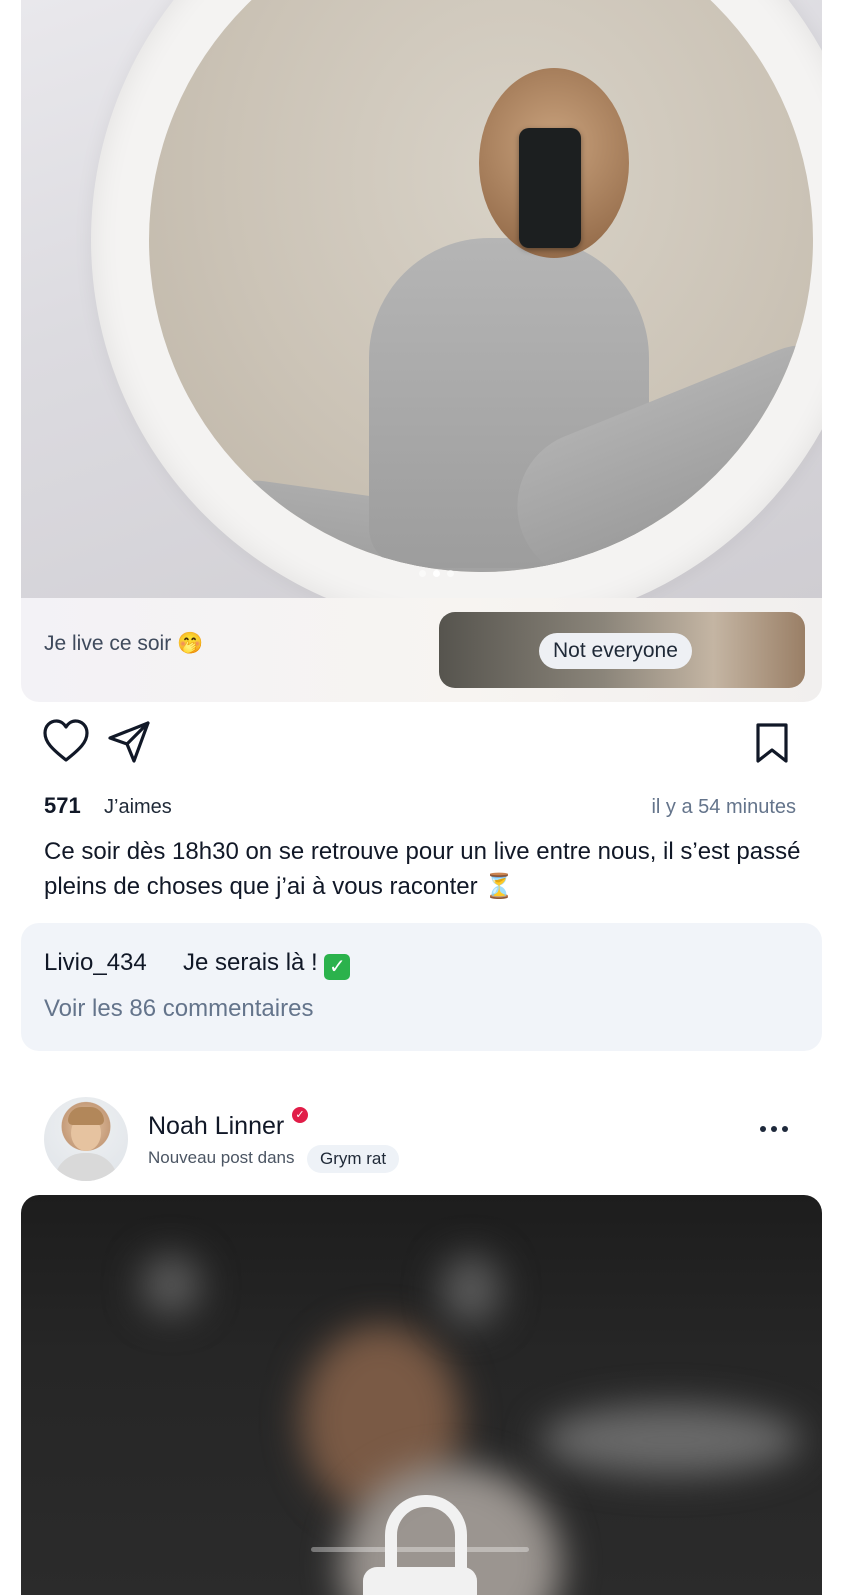 This screenshot has width=844, height=1595. I want to click on view-comments-link: Voir les 86 commentaires, so click(178, 1009).